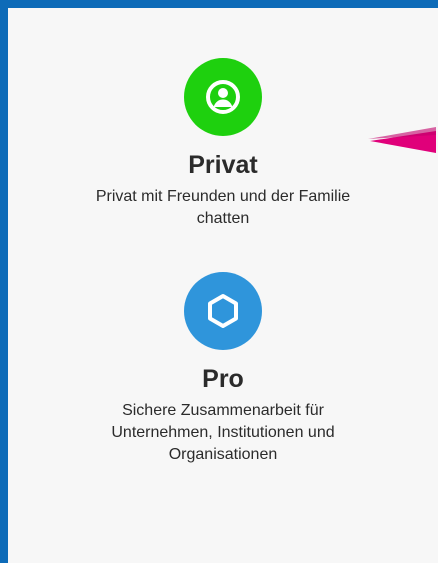 The height and width of the screenshot is (563, 438). I want to click on hexagon-icon, so click(223, 311).